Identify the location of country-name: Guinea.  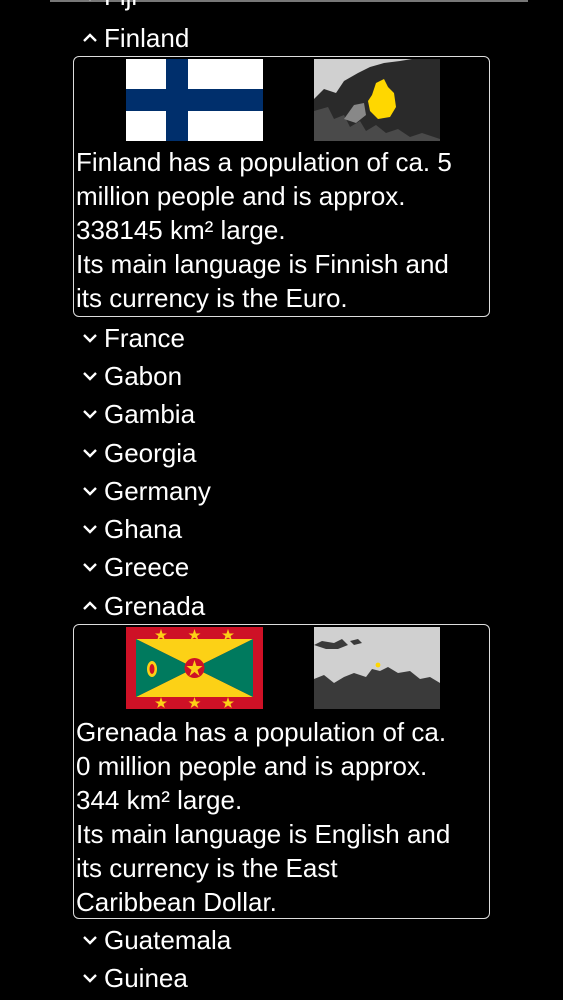
(146, 978).